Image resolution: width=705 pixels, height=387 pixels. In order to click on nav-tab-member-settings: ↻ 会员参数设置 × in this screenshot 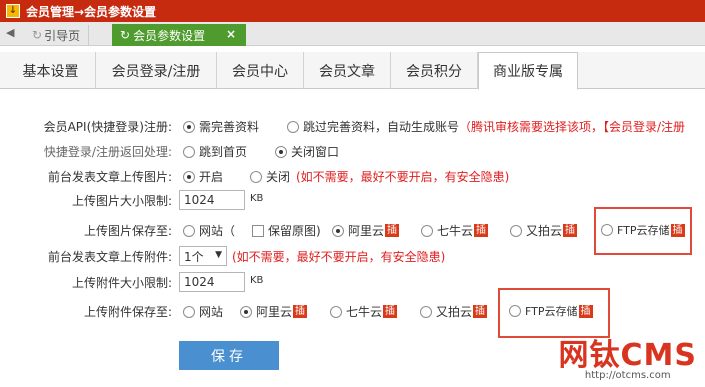, I will do `click(179, 35)`.